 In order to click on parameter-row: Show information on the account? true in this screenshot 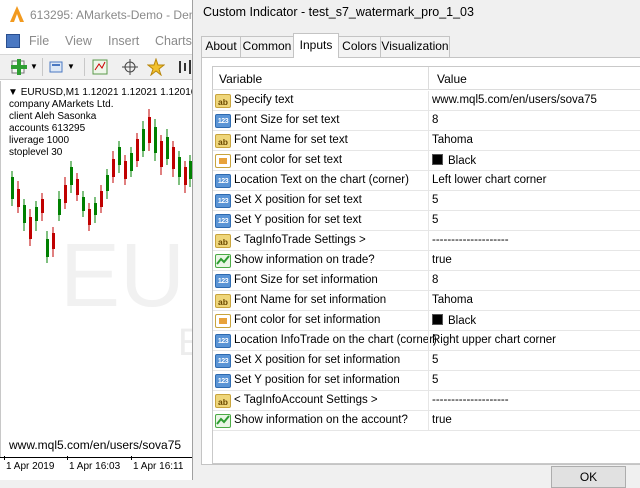, I will do `click(426, 421)`.